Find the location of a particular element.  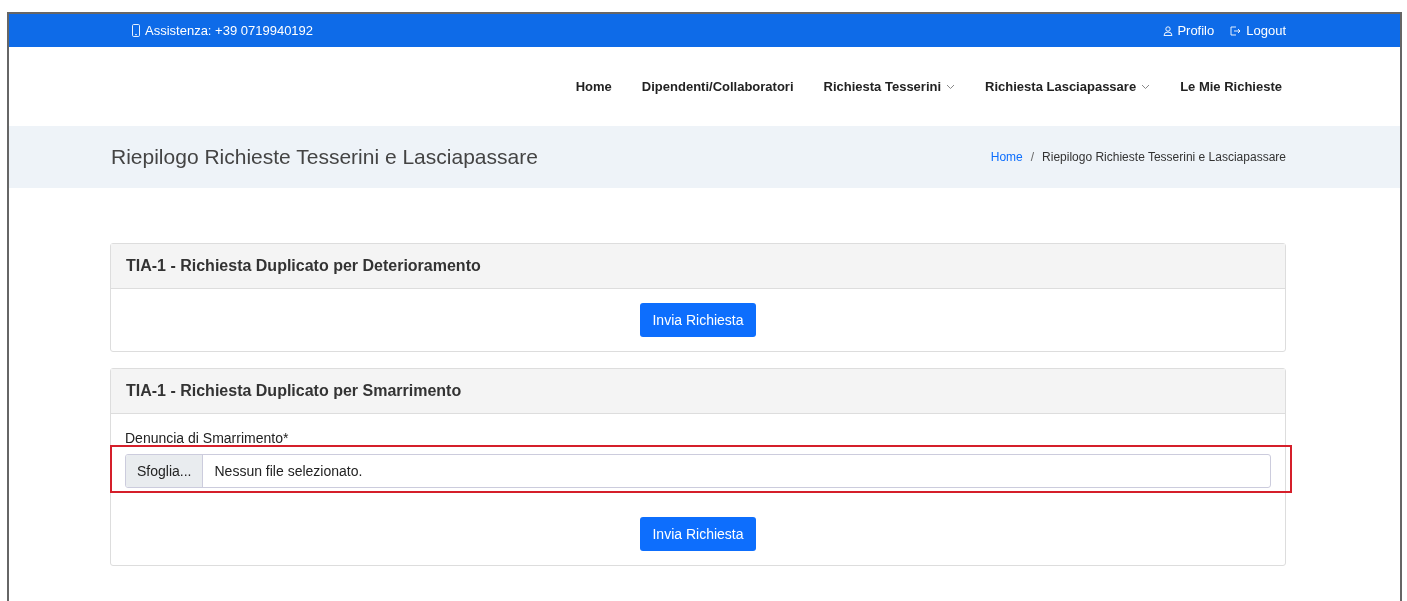

nav-item: Dipendenti/Collaboratori is located at coordinates (717, 86).